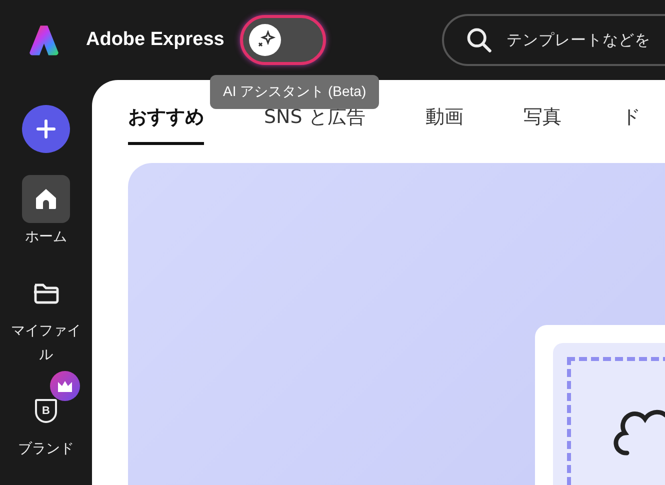  Describe the element at coordinates (479, 40) in the screenshot. I see `search-icon` at that location.